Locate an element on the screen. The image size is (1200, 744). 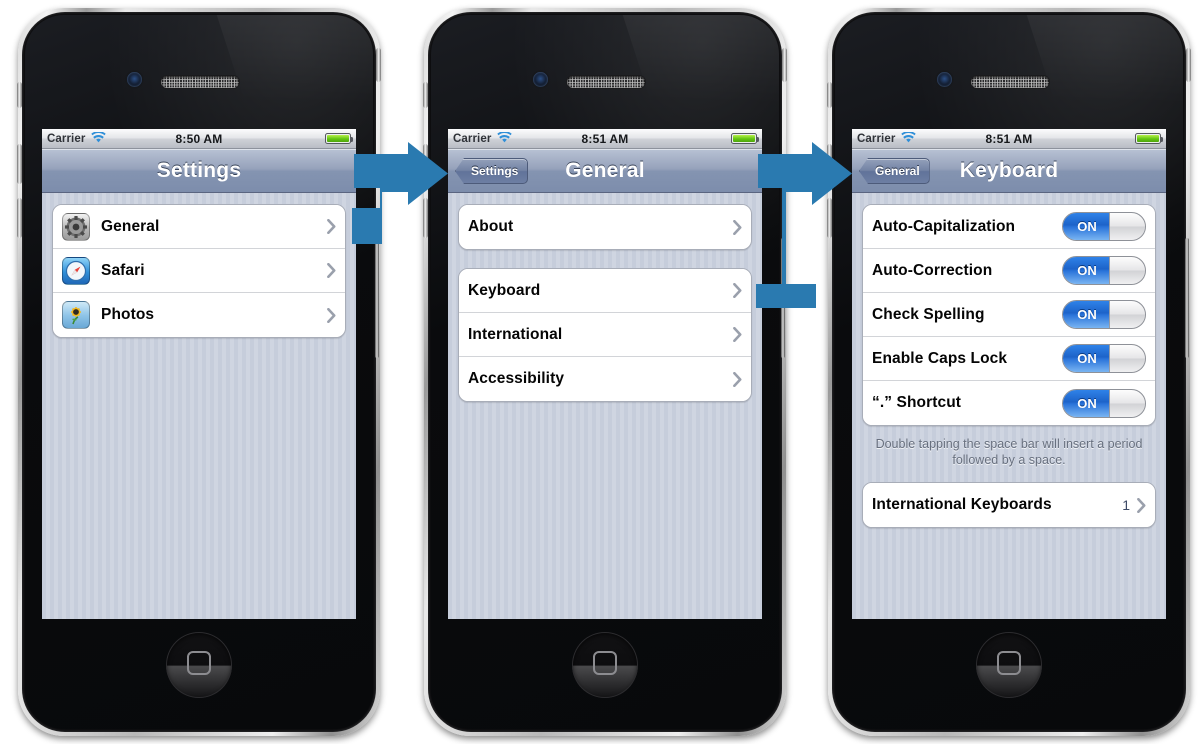
toggle-period-shortcut: ON is located at coordinates (1104, 403).